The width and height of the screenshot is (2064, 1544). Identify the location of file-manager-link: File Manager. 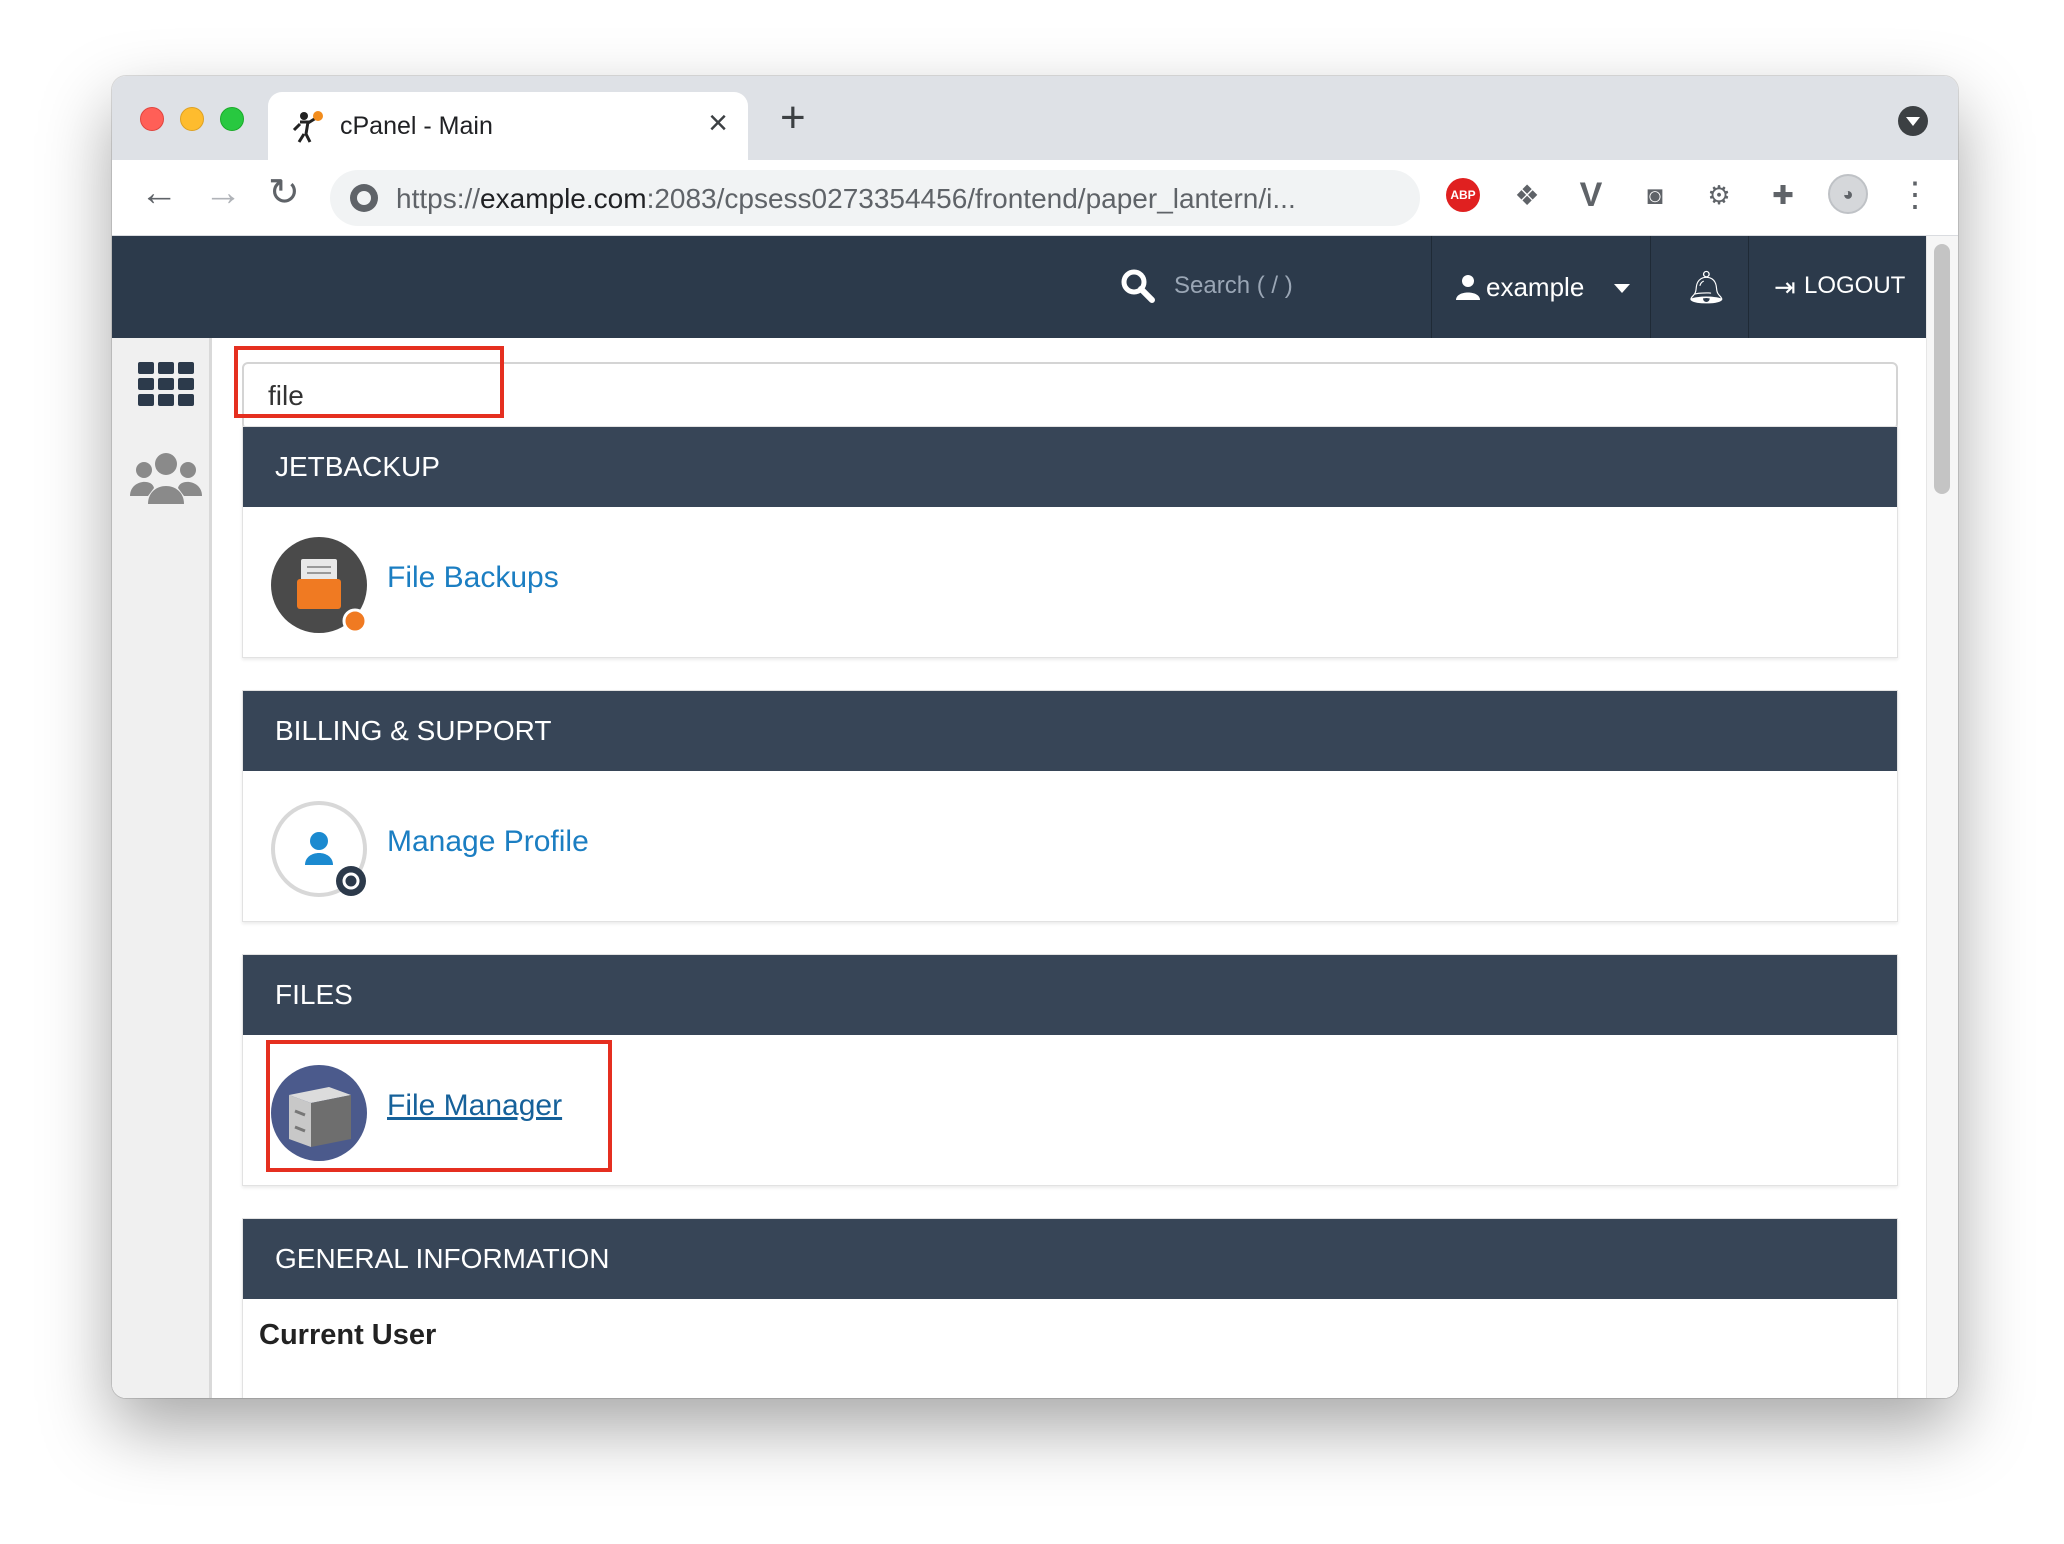
(474, 1106).